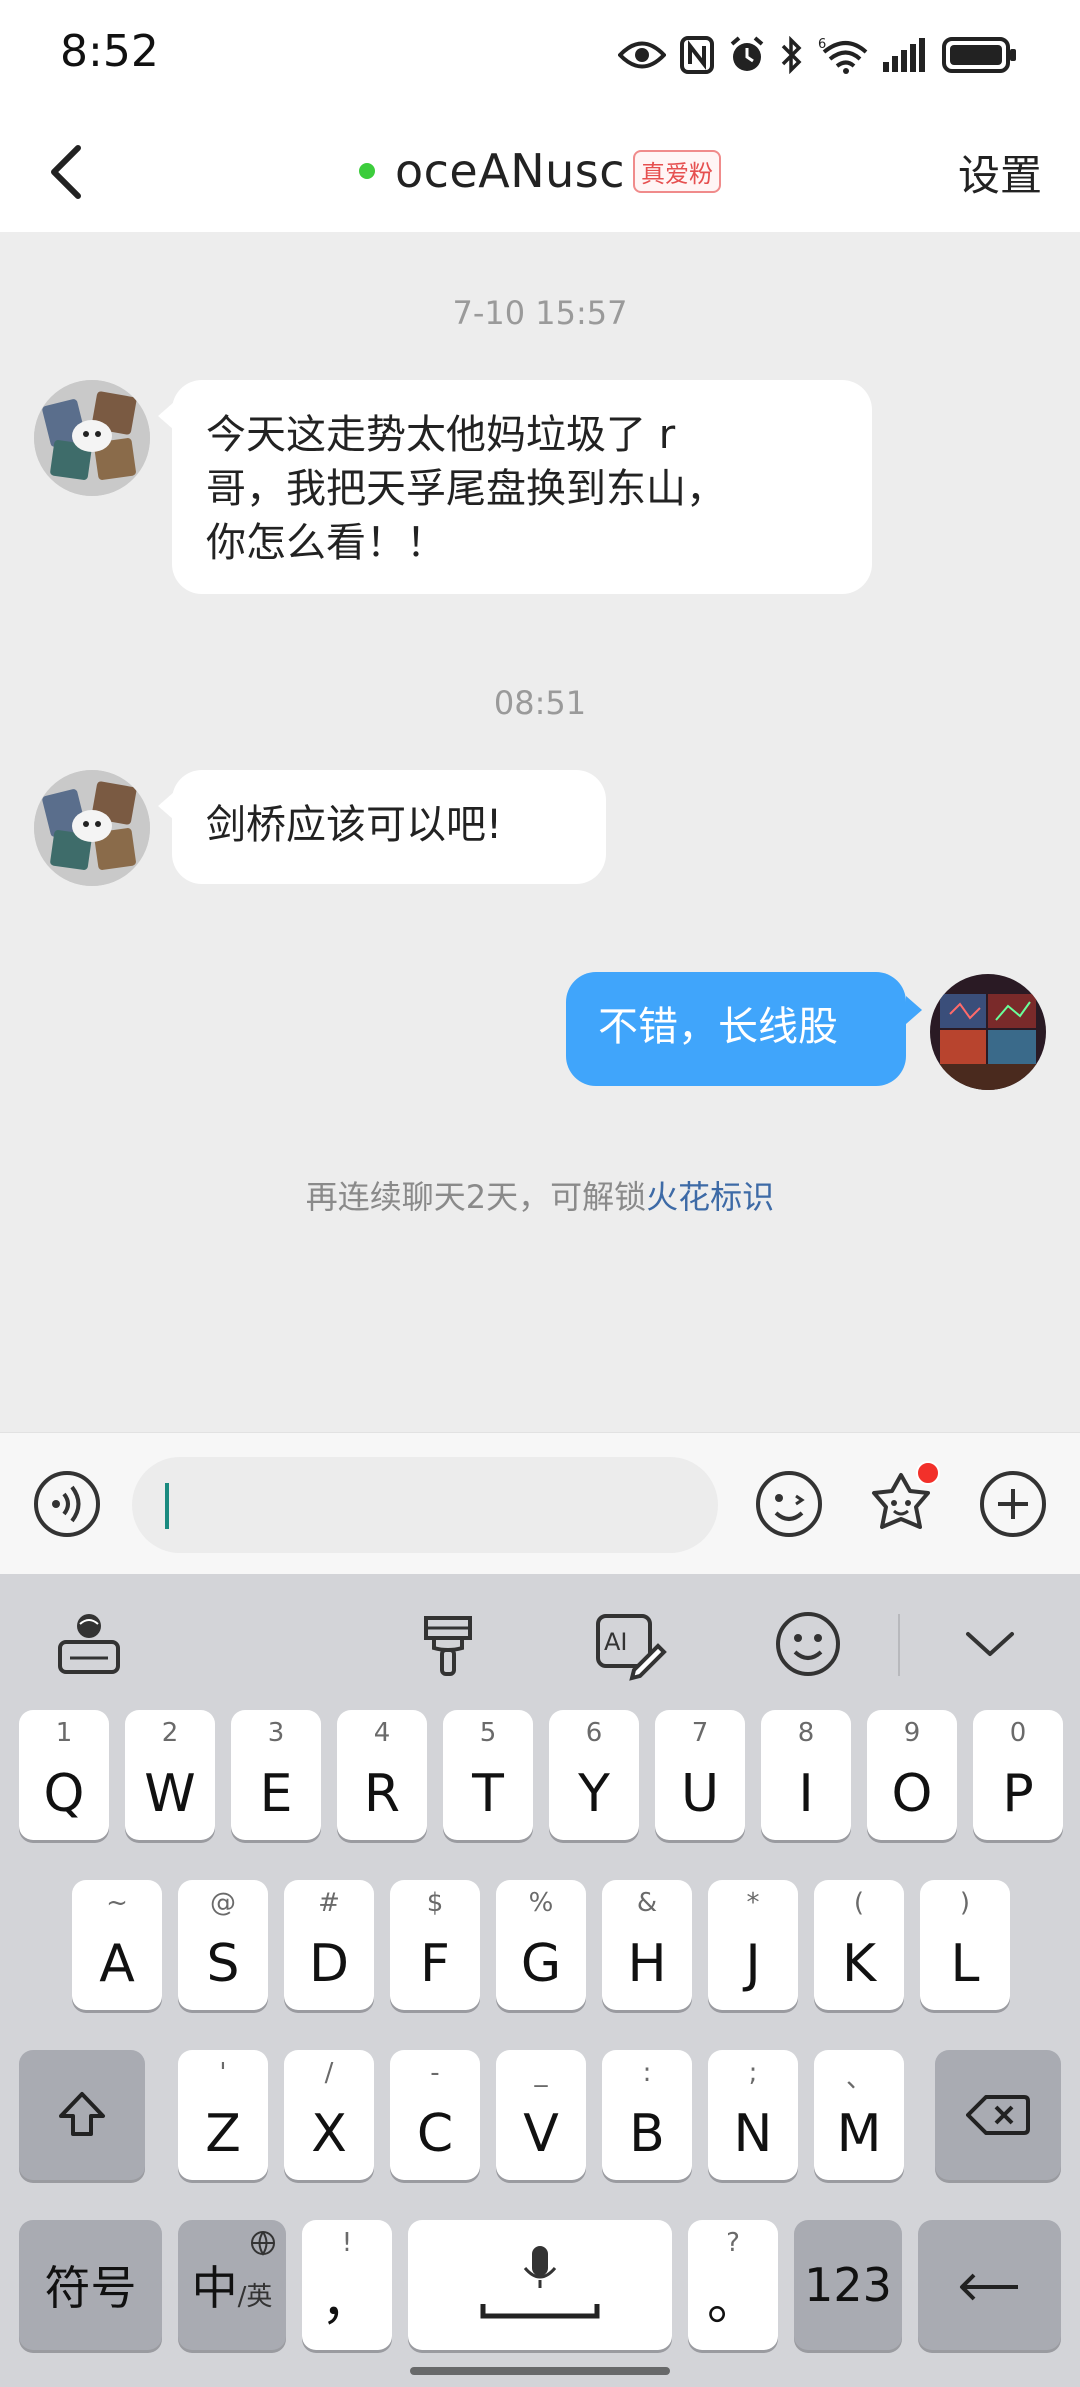 The height and width of the screenshot is (2387, 1080). Describe the element at coordinates (90, 2285) in the screenshot. I see `symbols-key: 符号` at that location.